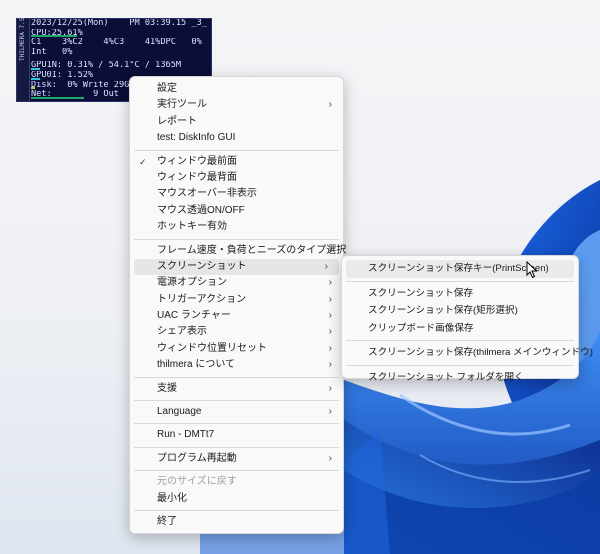 The width and height of the screenshot is (600, 554). I want to click on menu-item: スクリーンショット保存(thilmera メインウィンドウ), so click(467, 353).